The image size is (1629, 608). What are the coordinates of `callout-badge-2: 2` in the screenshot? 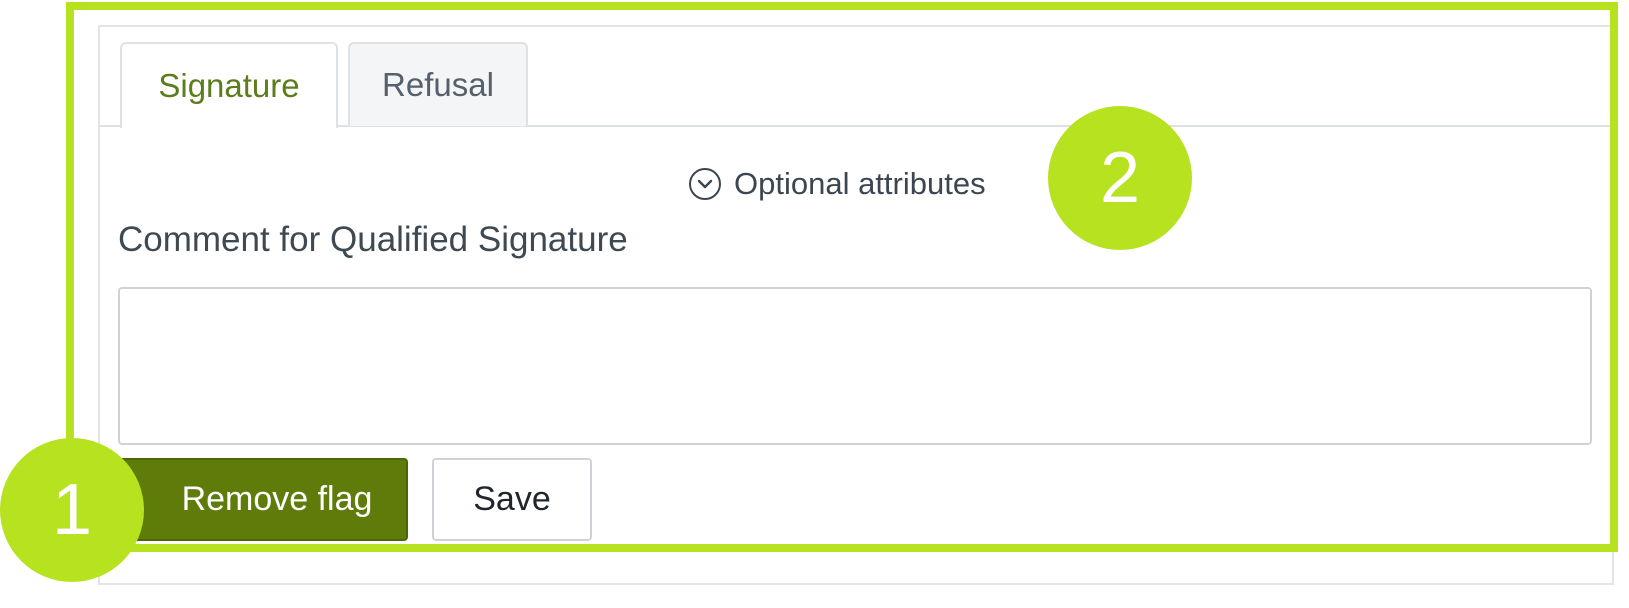 It's located at (1120, 178).